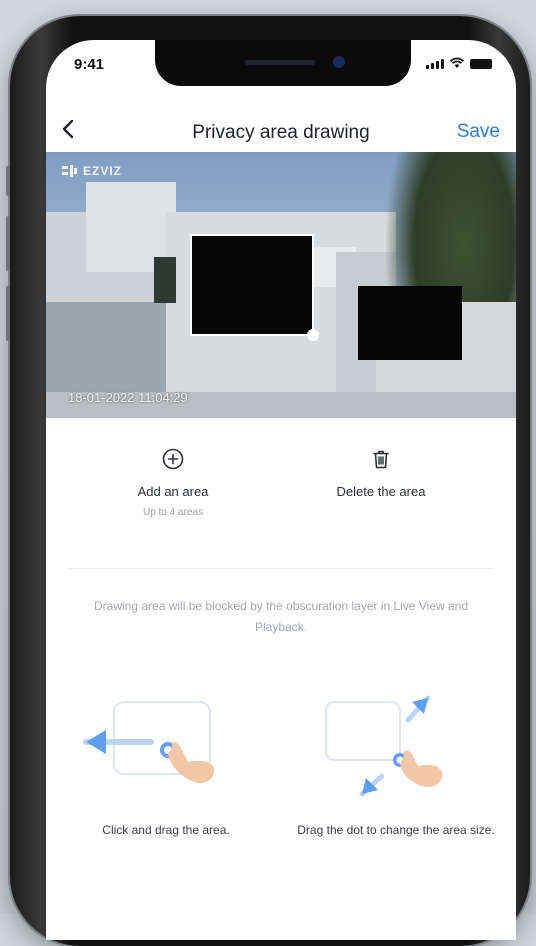 The width and height of the screenshot is (536, 946). What do you see at coordinates (149, 742) in the screenshot?
I see `drag-area-illustration-icon` at bounding box center [149, 742].